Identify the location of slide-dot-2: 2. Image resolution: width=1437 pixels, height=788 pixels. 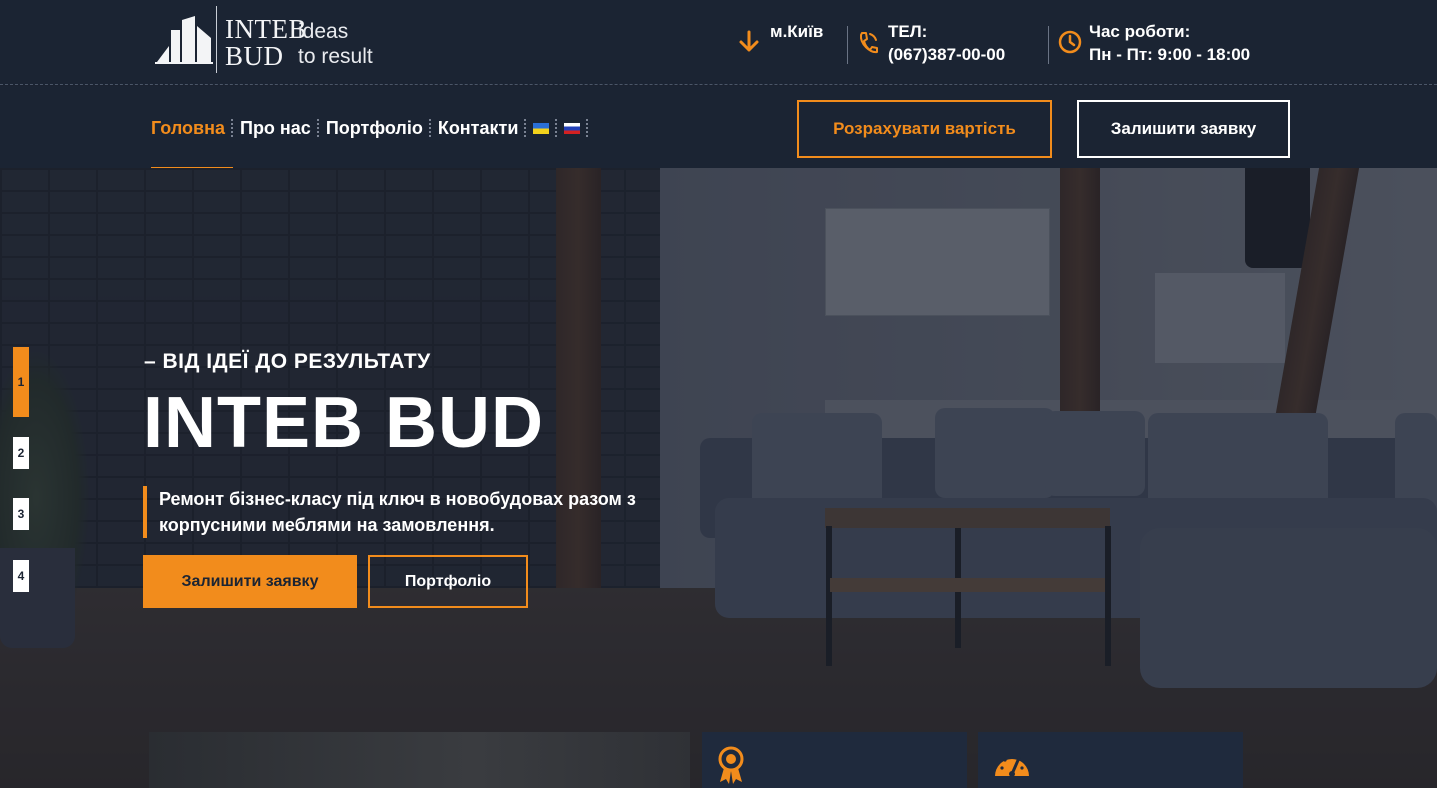
(21, 453).